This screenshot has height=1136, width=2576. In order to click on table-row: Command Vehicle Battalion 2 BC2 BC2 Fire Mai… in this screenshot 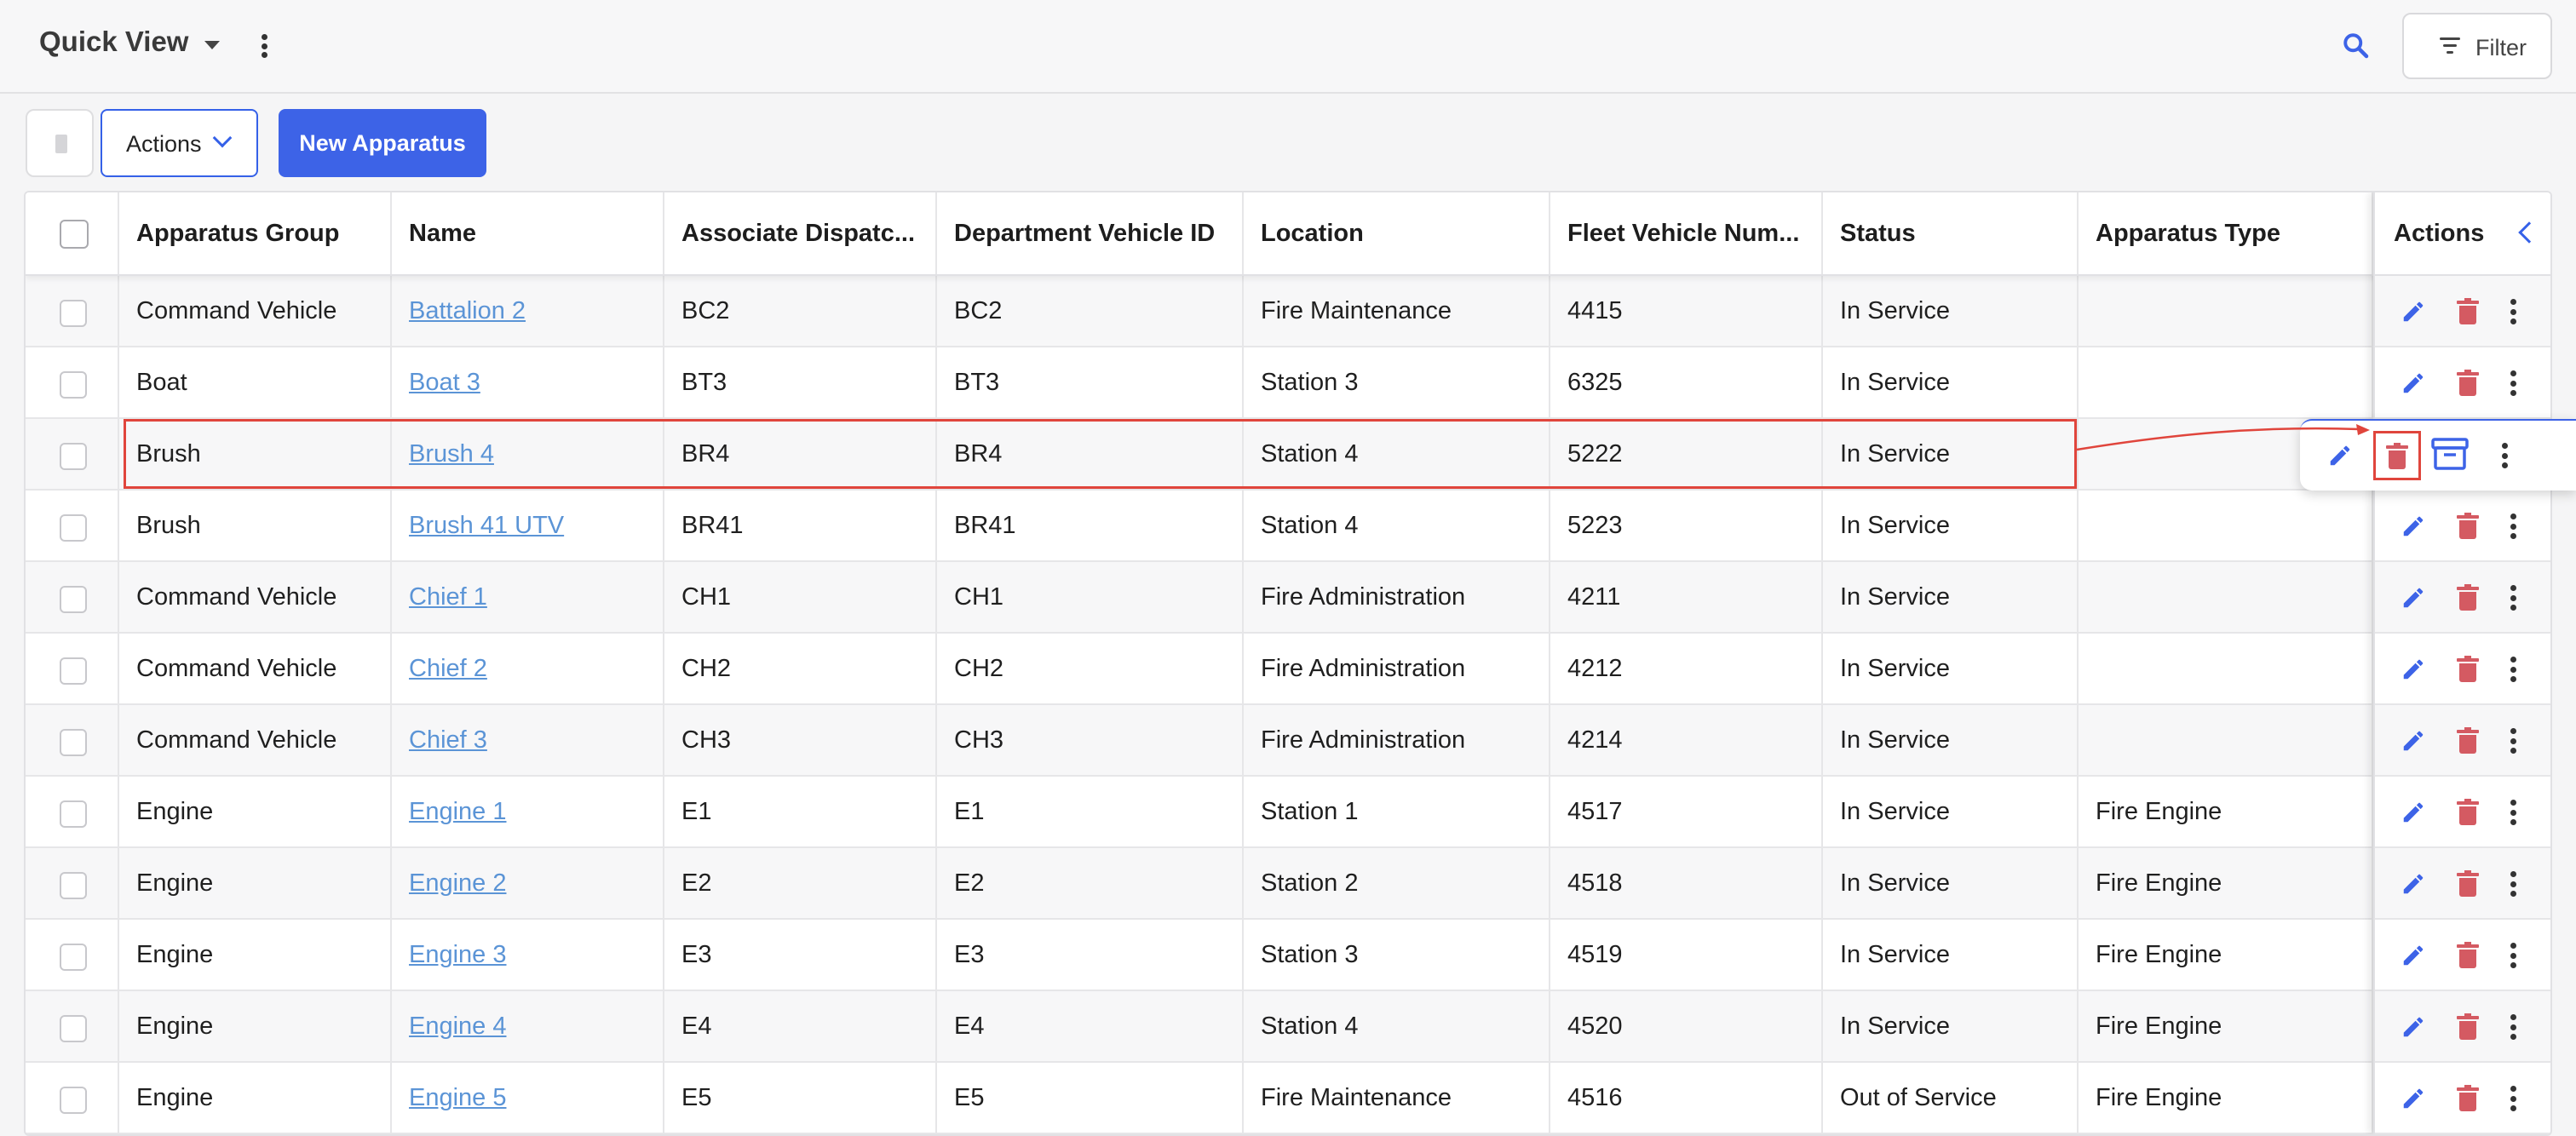, I will do `click(1288, 311)`.